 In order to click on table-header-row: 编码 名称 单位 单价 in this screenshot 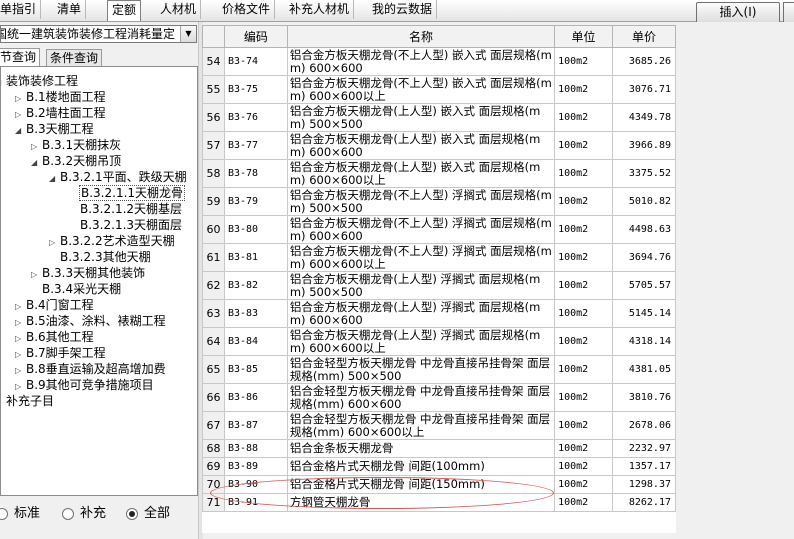, I will do `click(439, 36)`.